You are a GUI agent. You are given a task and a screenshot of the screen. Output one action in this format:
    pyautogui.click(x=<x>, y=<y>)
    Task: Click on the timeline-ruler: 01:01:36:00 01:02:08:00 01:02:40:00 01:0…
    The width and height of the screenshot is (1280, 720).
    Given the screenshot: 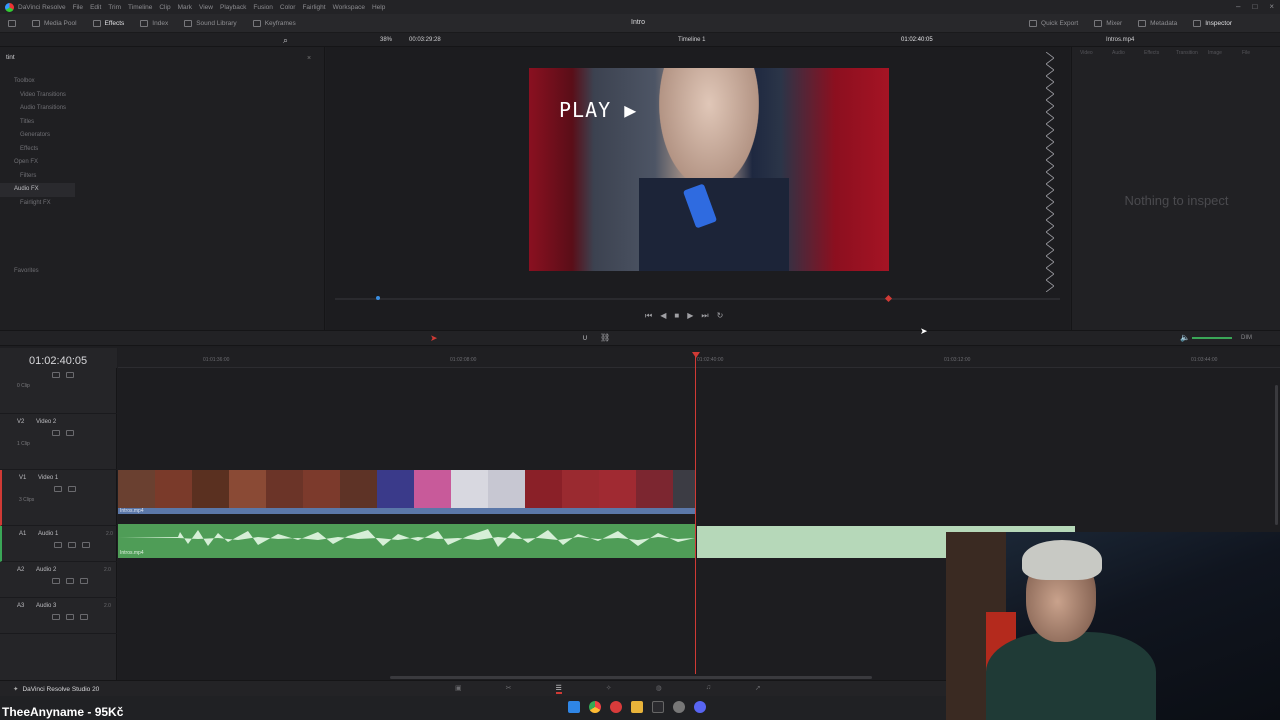 What is the action you would take?
    pyautogui.click(x=699, y=358)
    